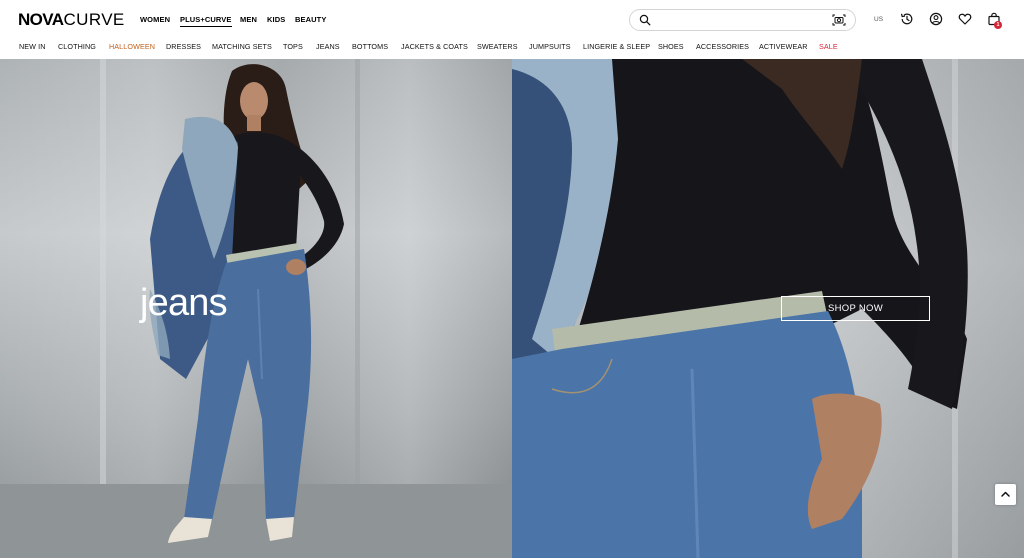  What do you see at coordinates (242, 46) in the screenshot?
I see `nav-matching-sets: MATCHING SETS` at bounding box center [242, 46].